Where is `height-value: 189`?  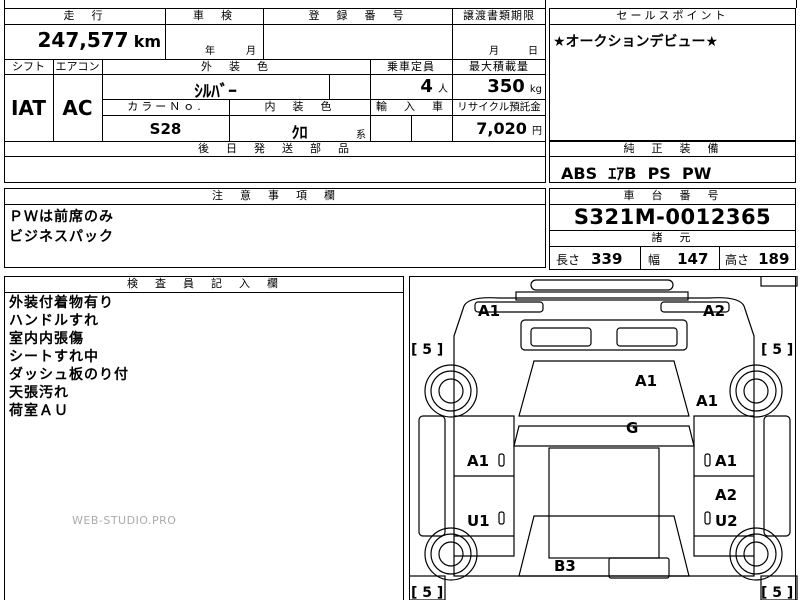 height-value: 189 is located at coordinates (774, 259).